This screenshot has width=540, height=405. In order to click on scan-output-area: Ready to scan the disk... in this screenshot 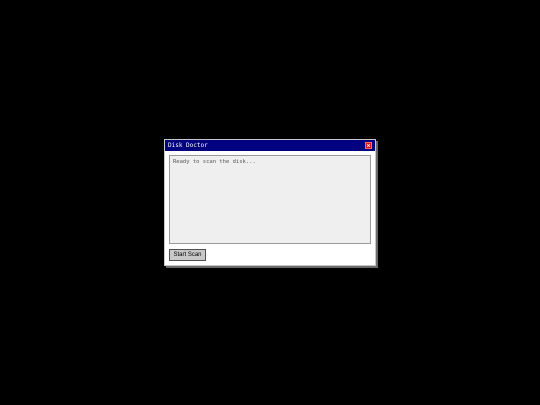, I will do `click(270, 199)`.